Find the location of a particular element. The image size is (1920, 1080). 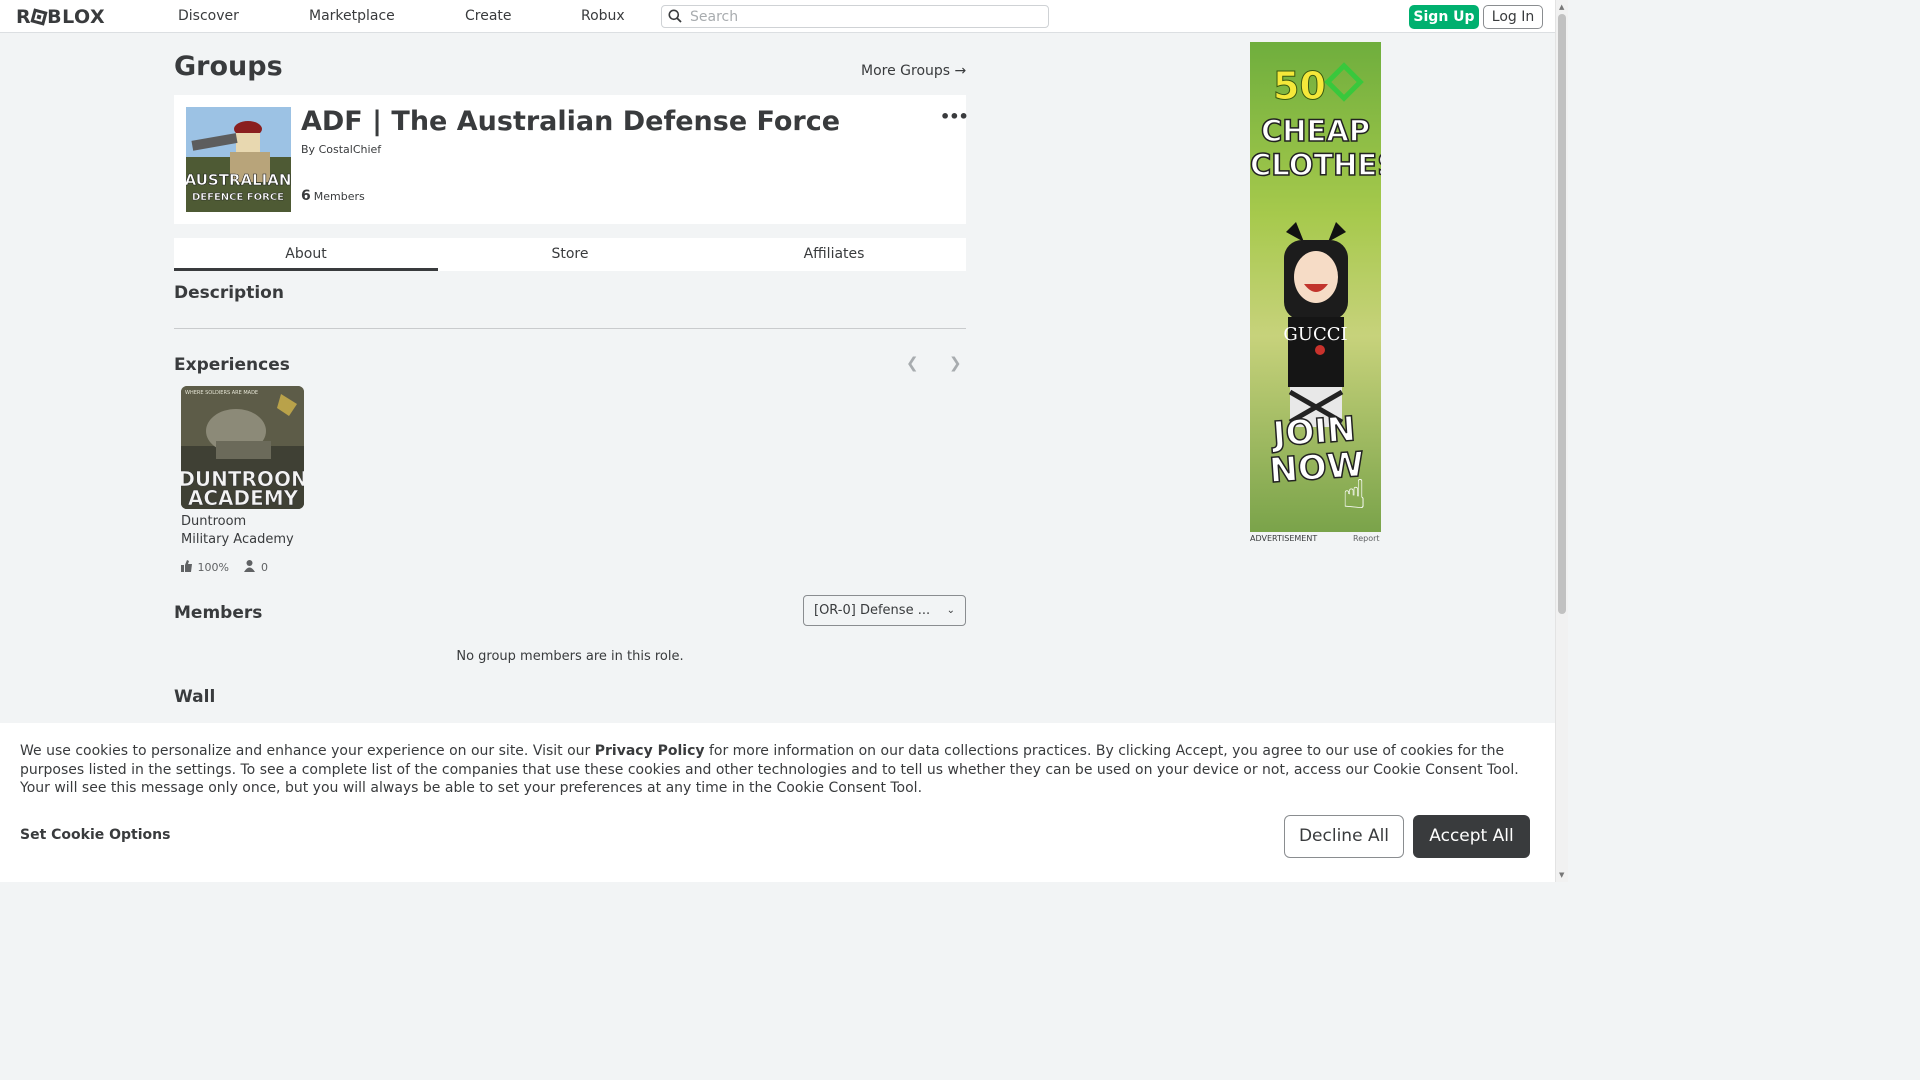

member-count-label: Members is located at coordinates (339, 196).